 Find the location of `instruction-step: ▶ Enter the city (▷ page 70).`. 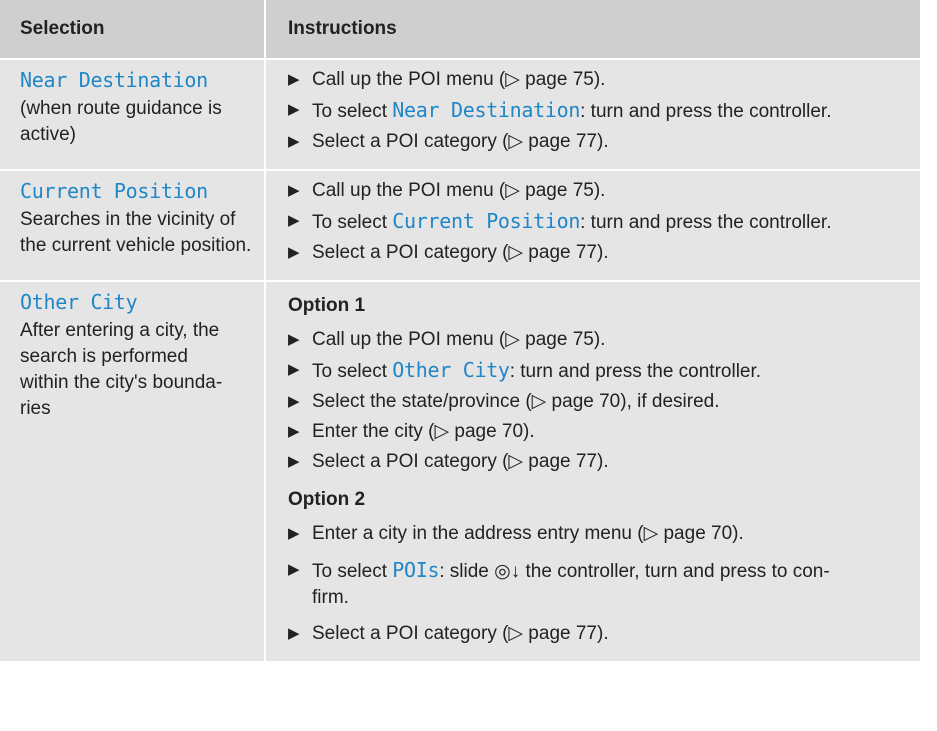

instruction-step: ▶ Enter the city (▷ page 70). is located at coordinates (599, 432).